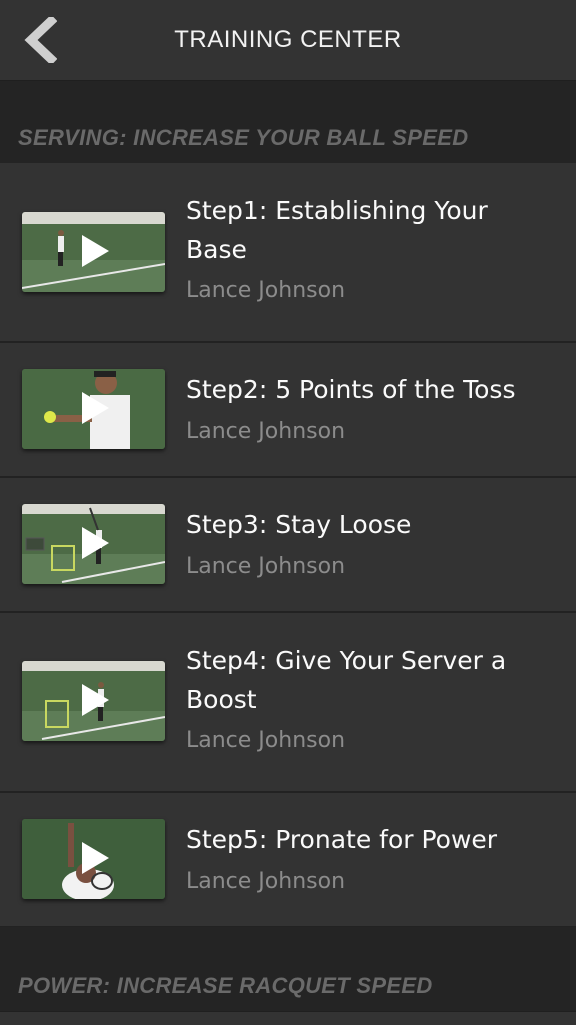 The height and width of the screenshot is (1025, 576). Describe the element at coordinates (288, 1018) in the screenshot. I see `list-item` at that location.